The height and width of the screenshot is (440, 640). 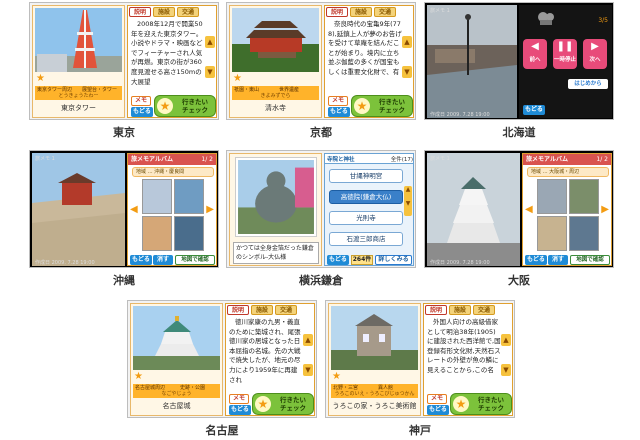 I want to click on spot-kana: なごやじょう, so click(x=176, y=394).